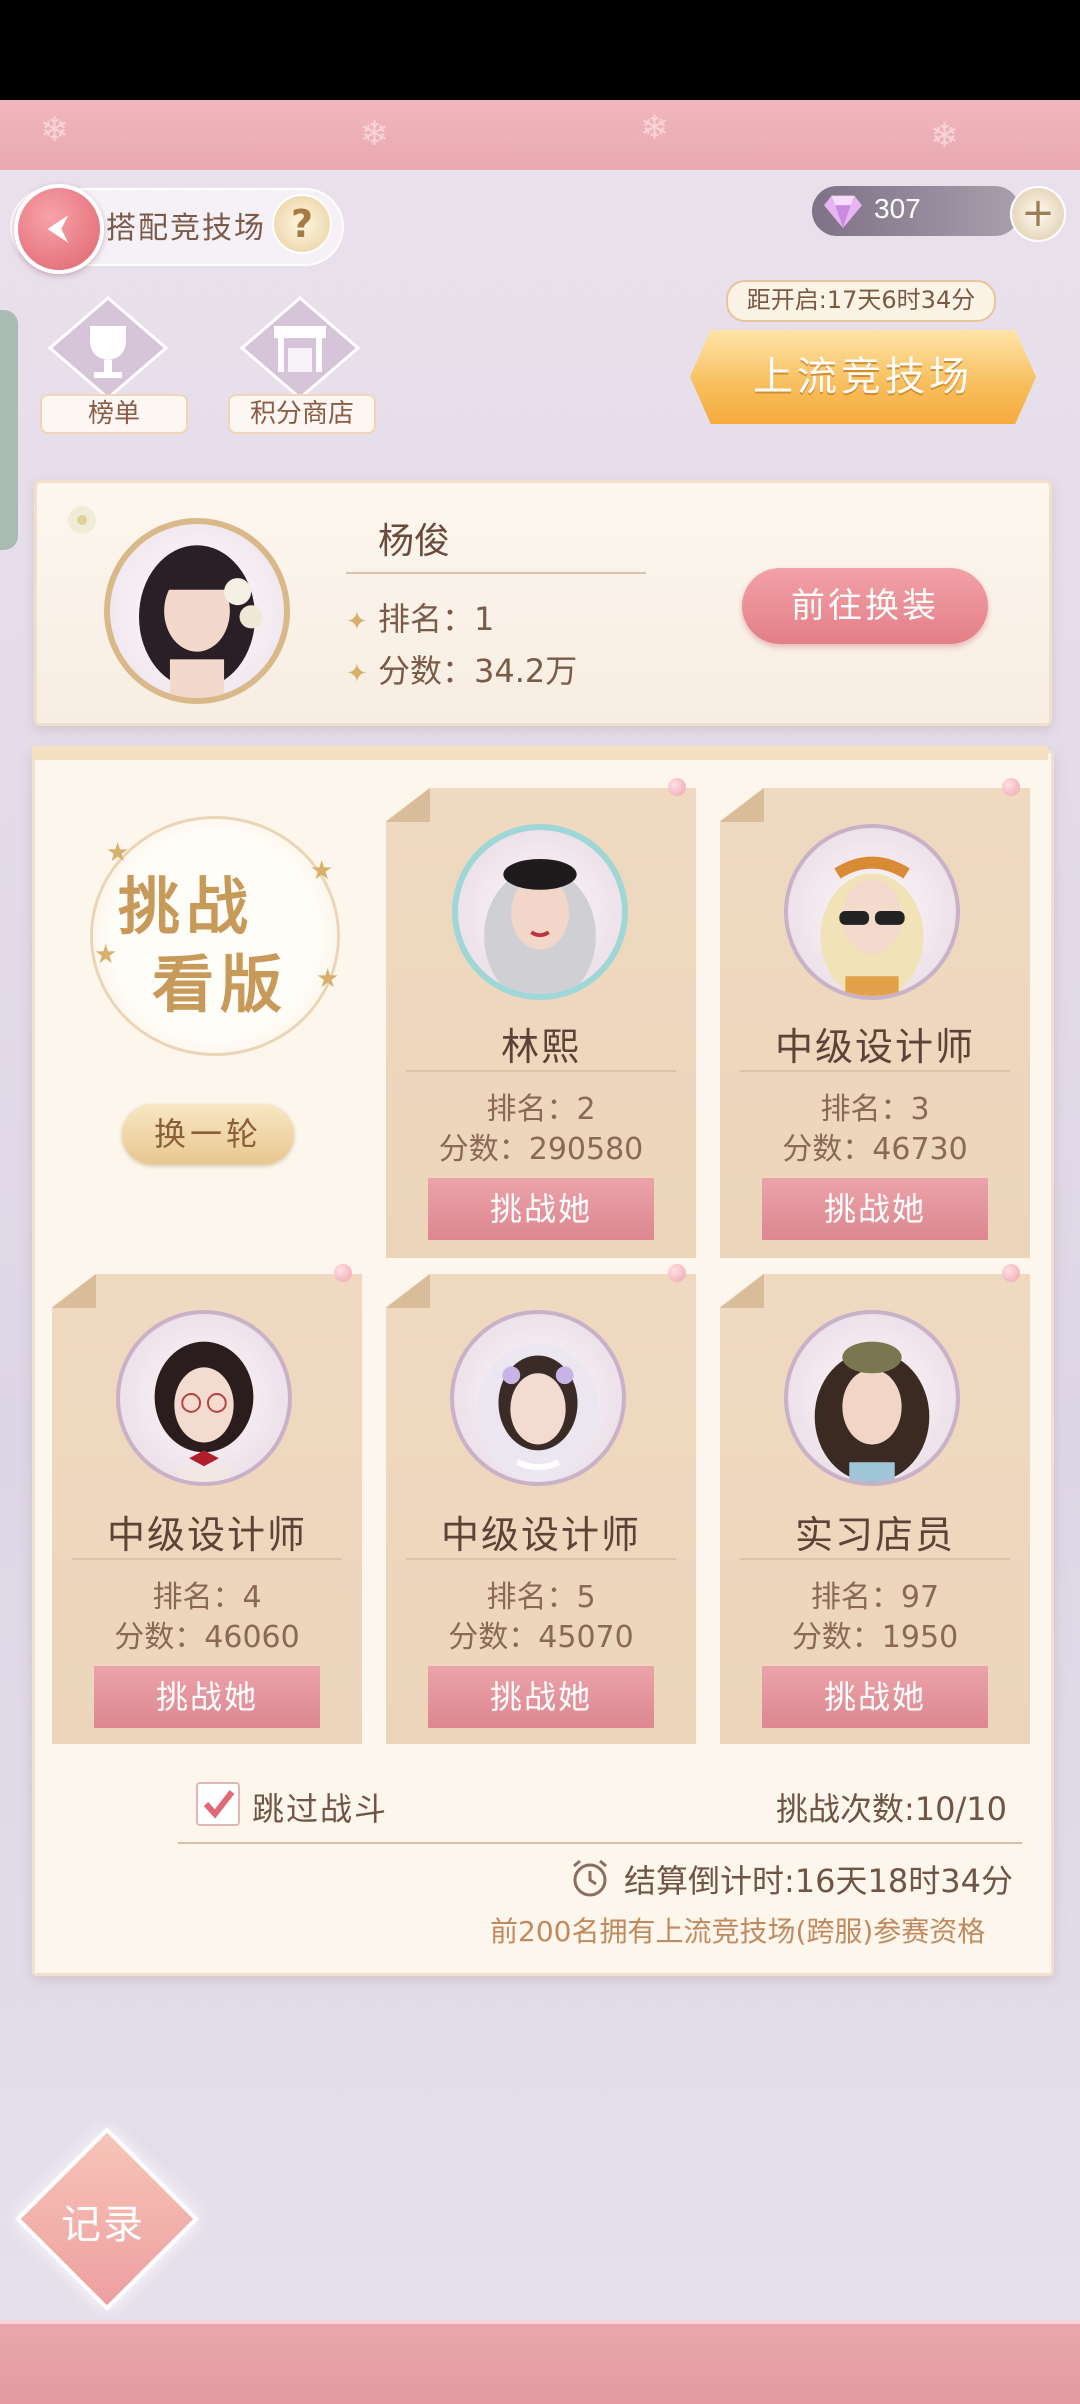 The height and width of the screenshot is (2404, 1080). I want to click on player-score: ✦ 分数：34.2万, so click(461, 669).